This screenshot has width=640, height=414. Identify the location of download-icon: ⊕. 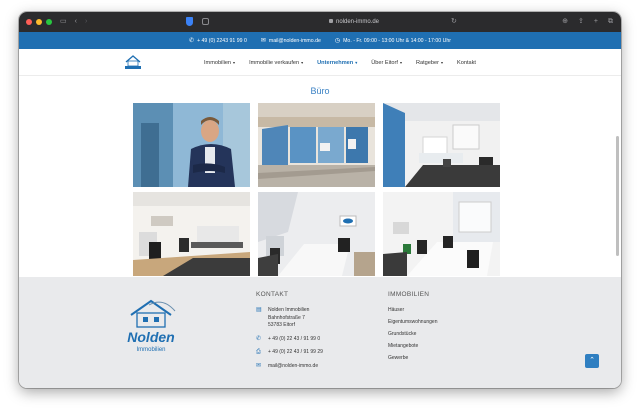
(565, 22).